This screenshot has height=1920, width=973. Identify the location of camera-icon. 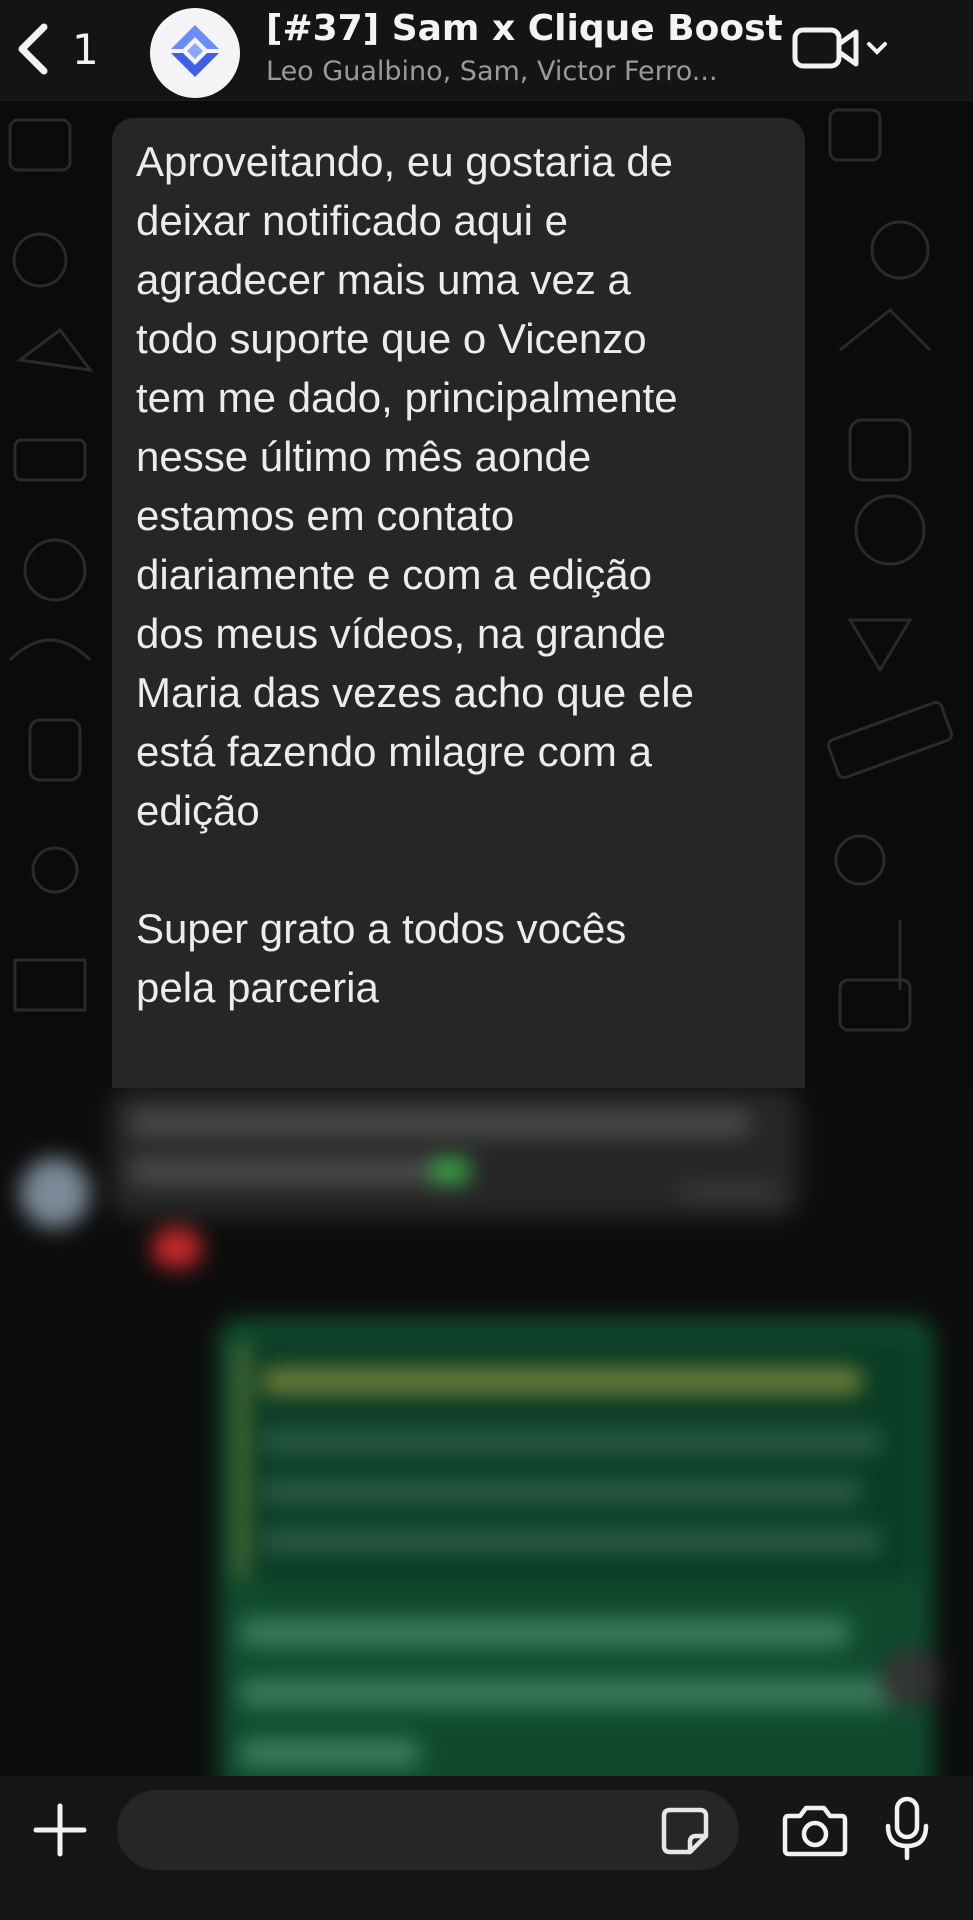
(815, 1833).